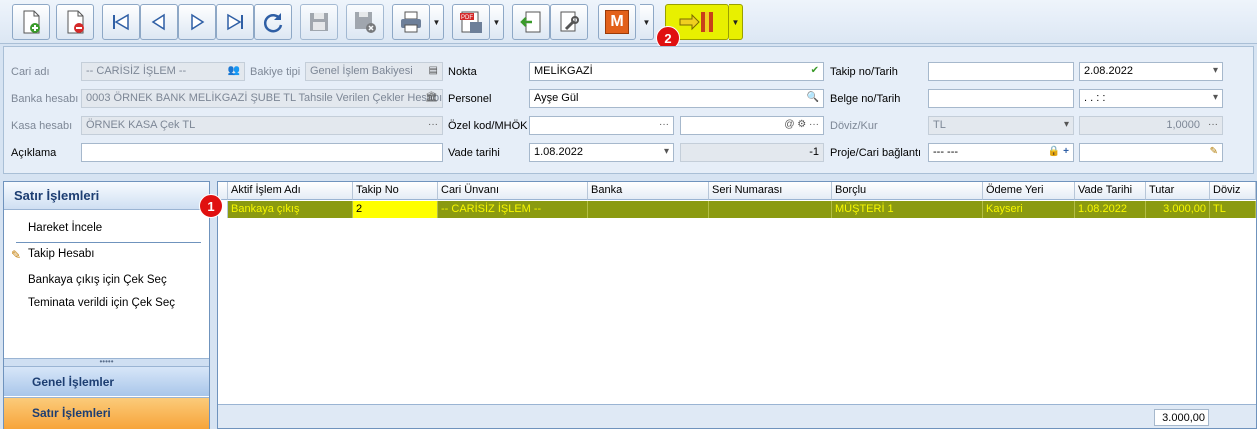 This screenshot has height=429, width=1257. I want to click on previous-record-button, so click(159, 22).